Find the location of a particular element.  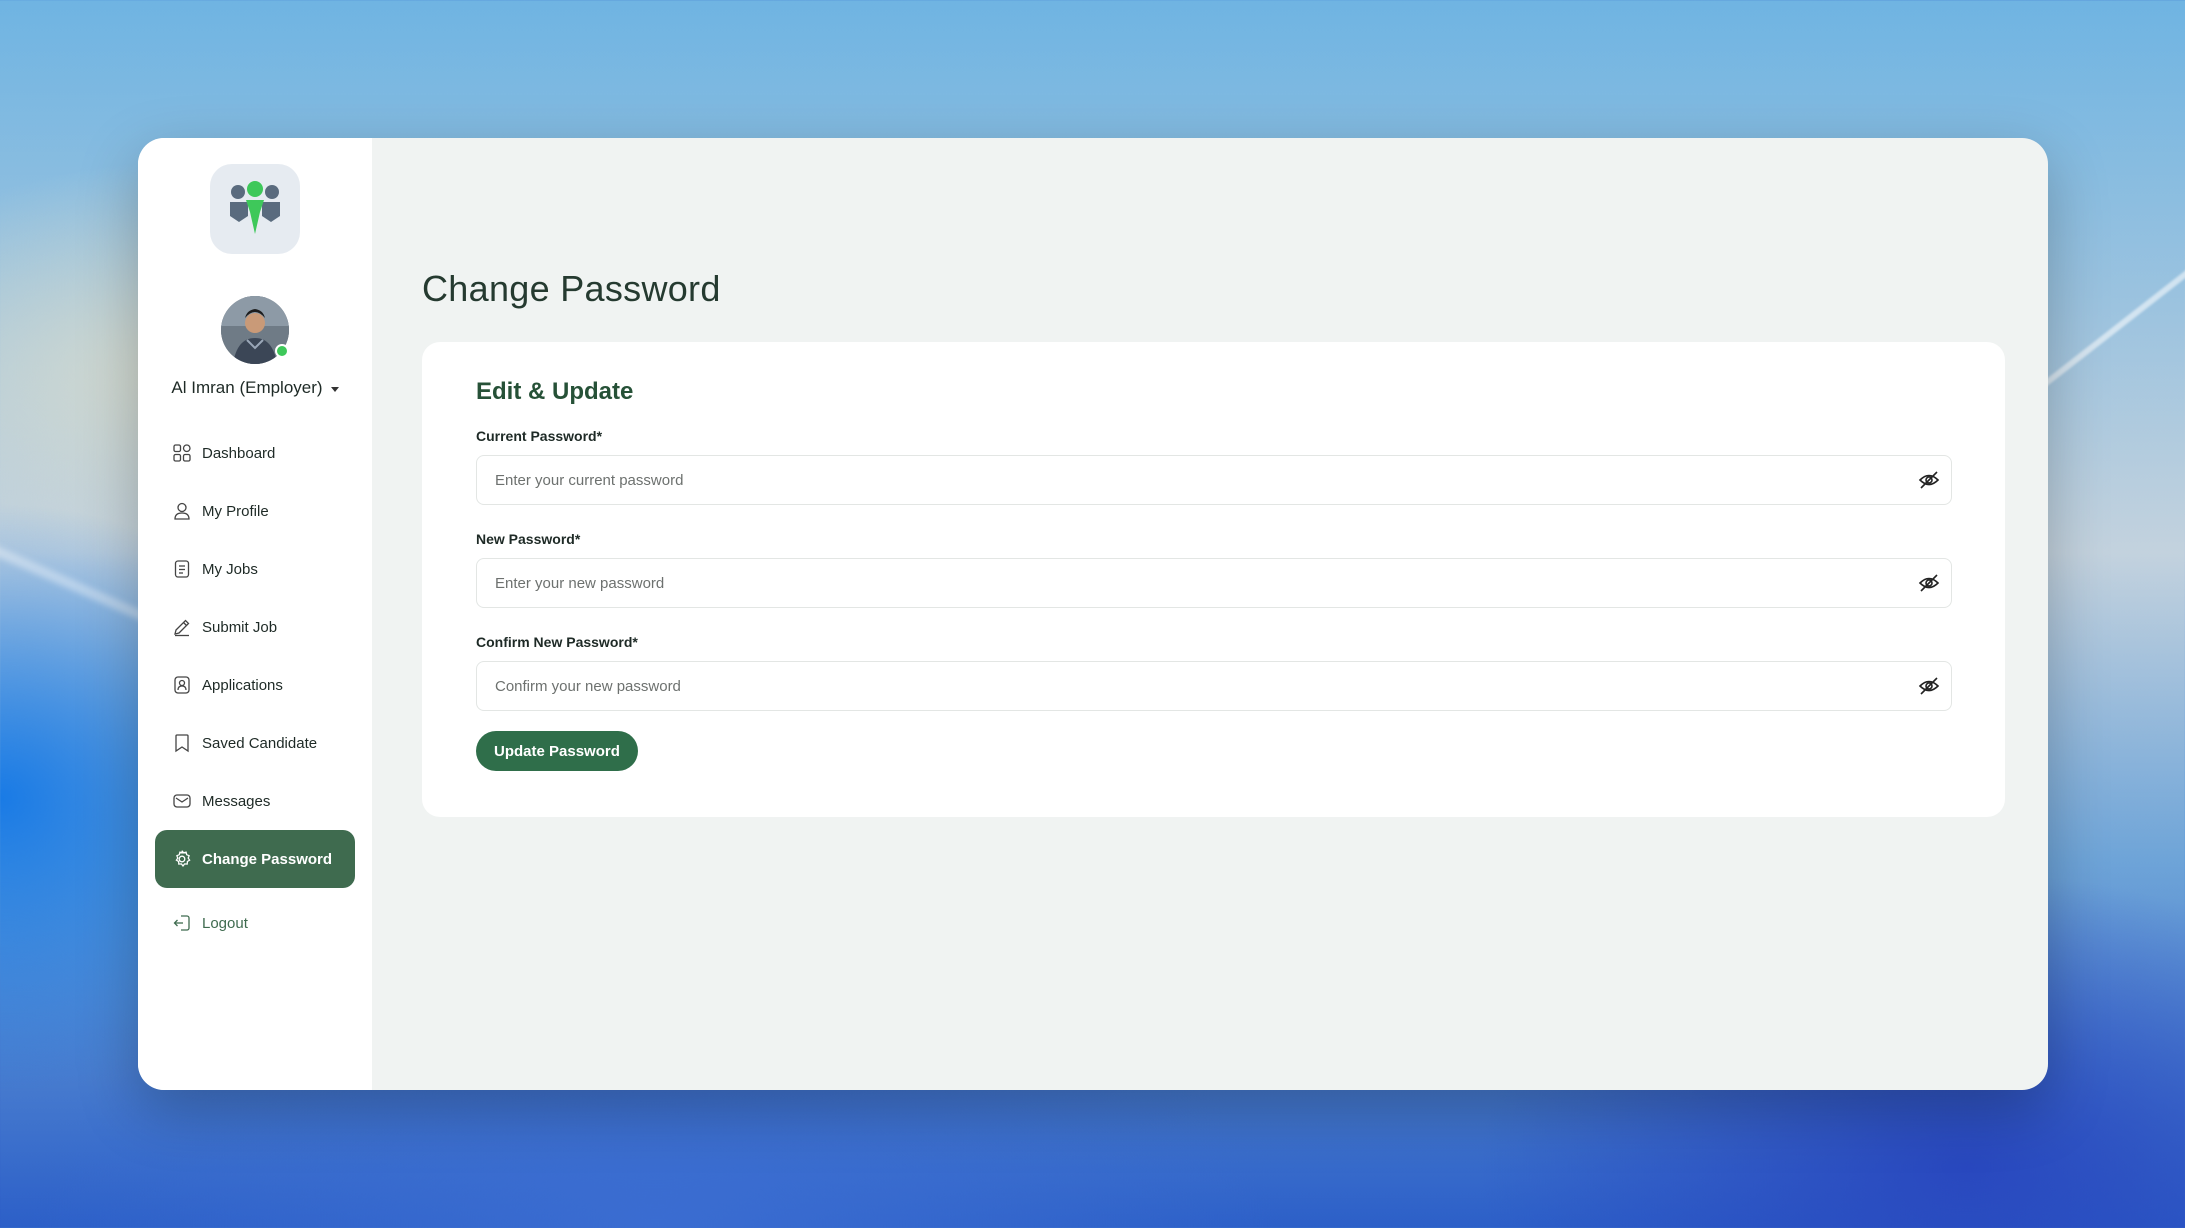

new-password-label: New Password* is located at coordinates (528, 539).